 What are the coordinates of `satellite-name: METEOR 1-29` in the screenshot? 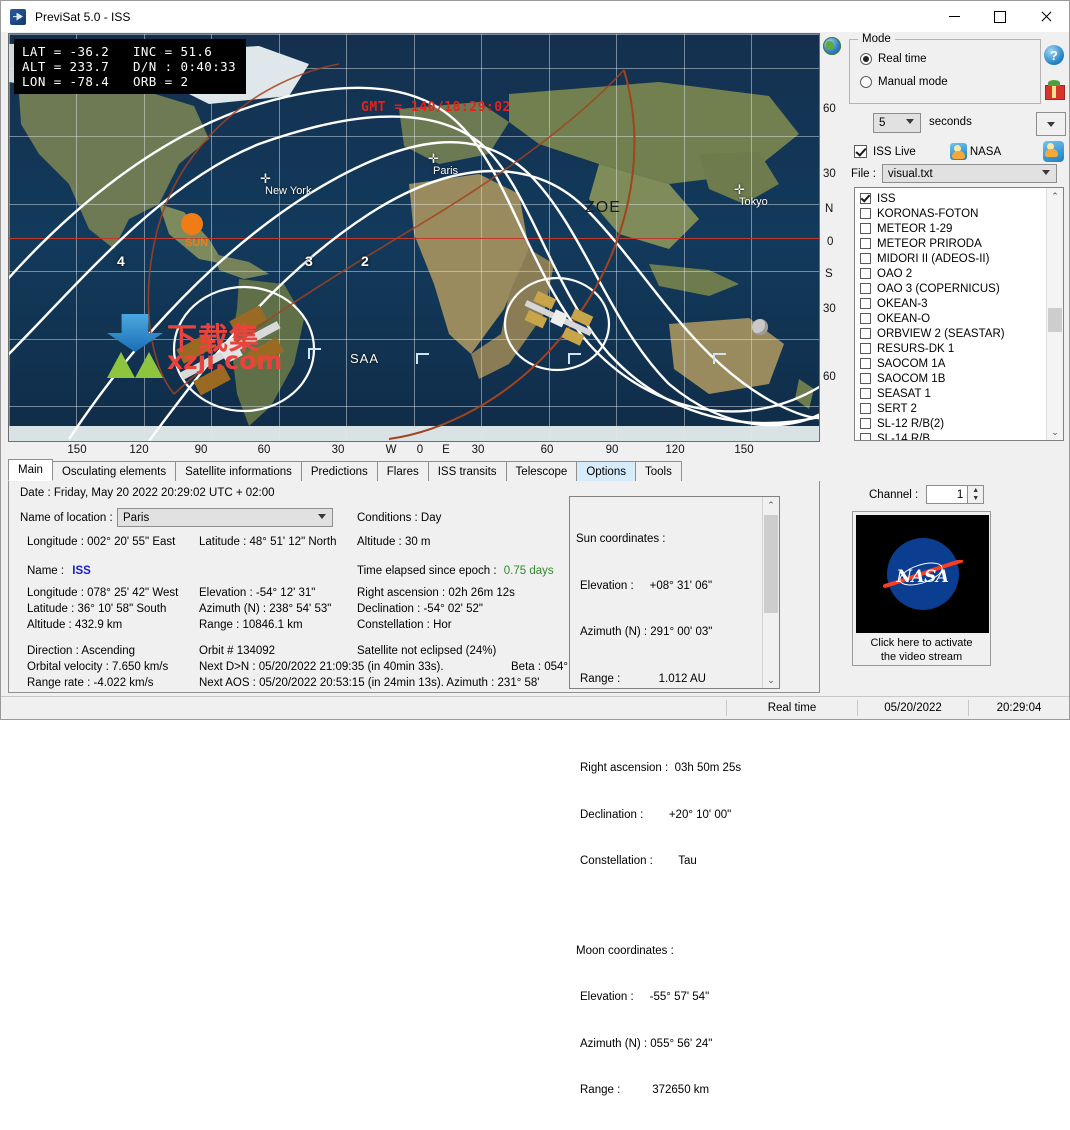 It's located at (915, 228).